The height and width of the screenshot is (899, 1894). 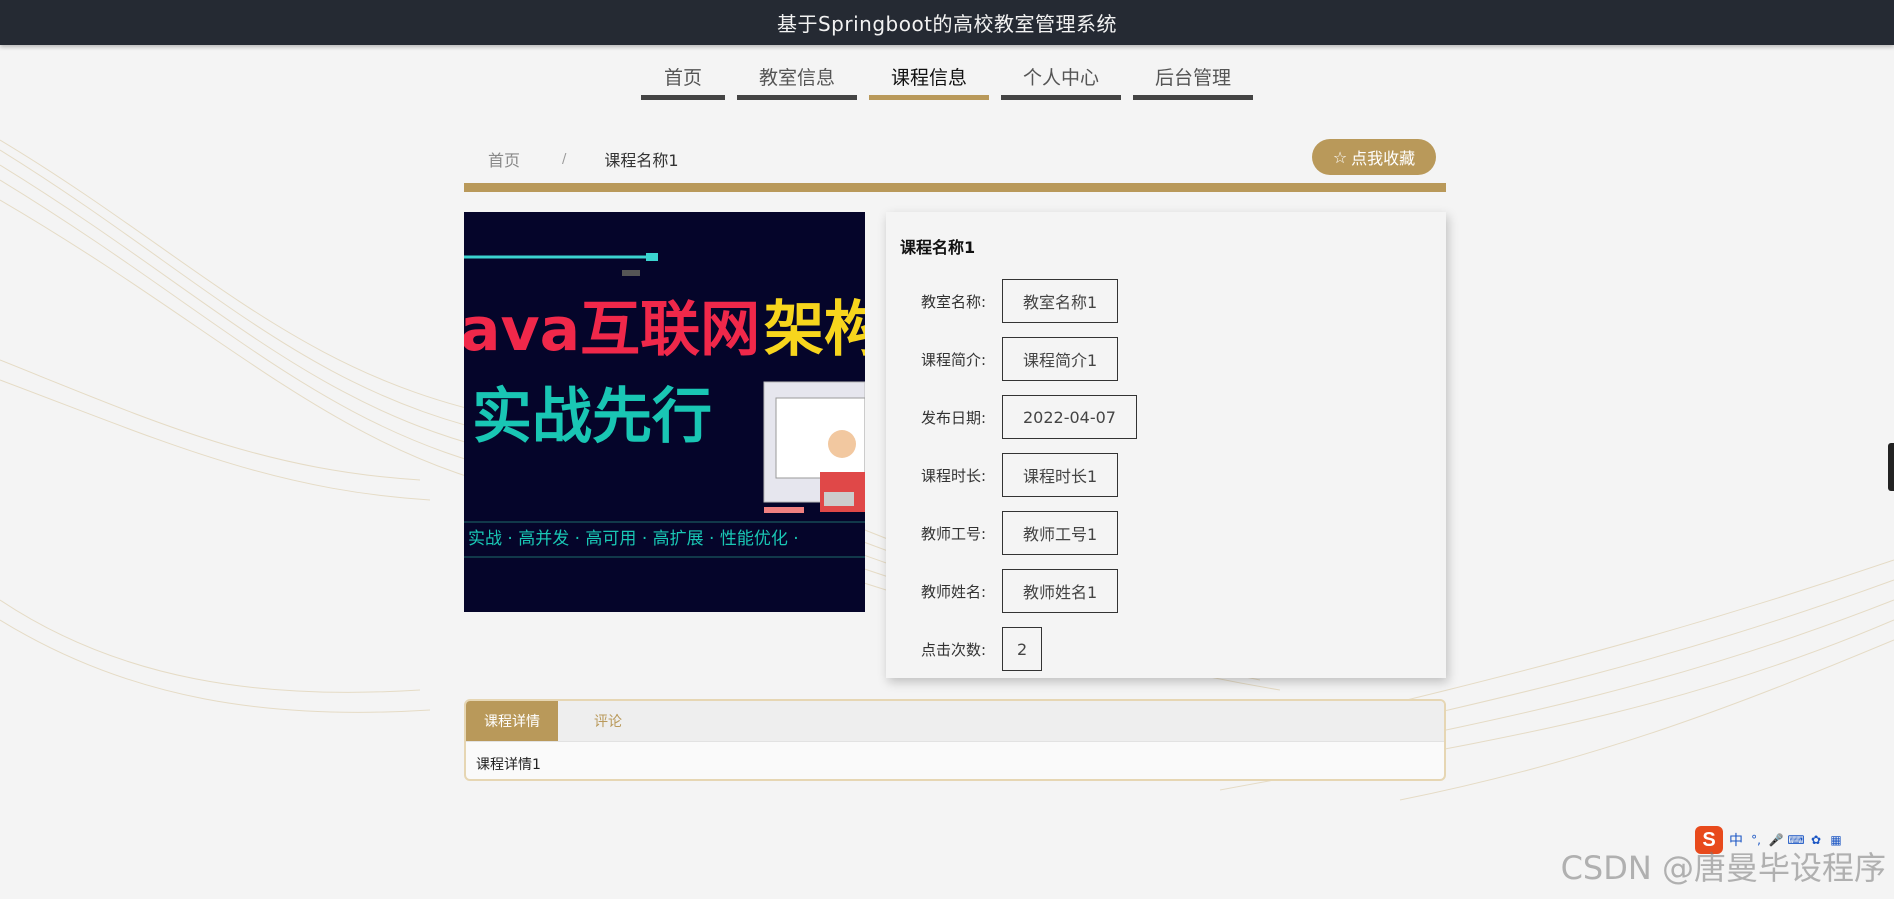 I want to click on star-outline-icon: ☆, so click(x=1340, y=157).